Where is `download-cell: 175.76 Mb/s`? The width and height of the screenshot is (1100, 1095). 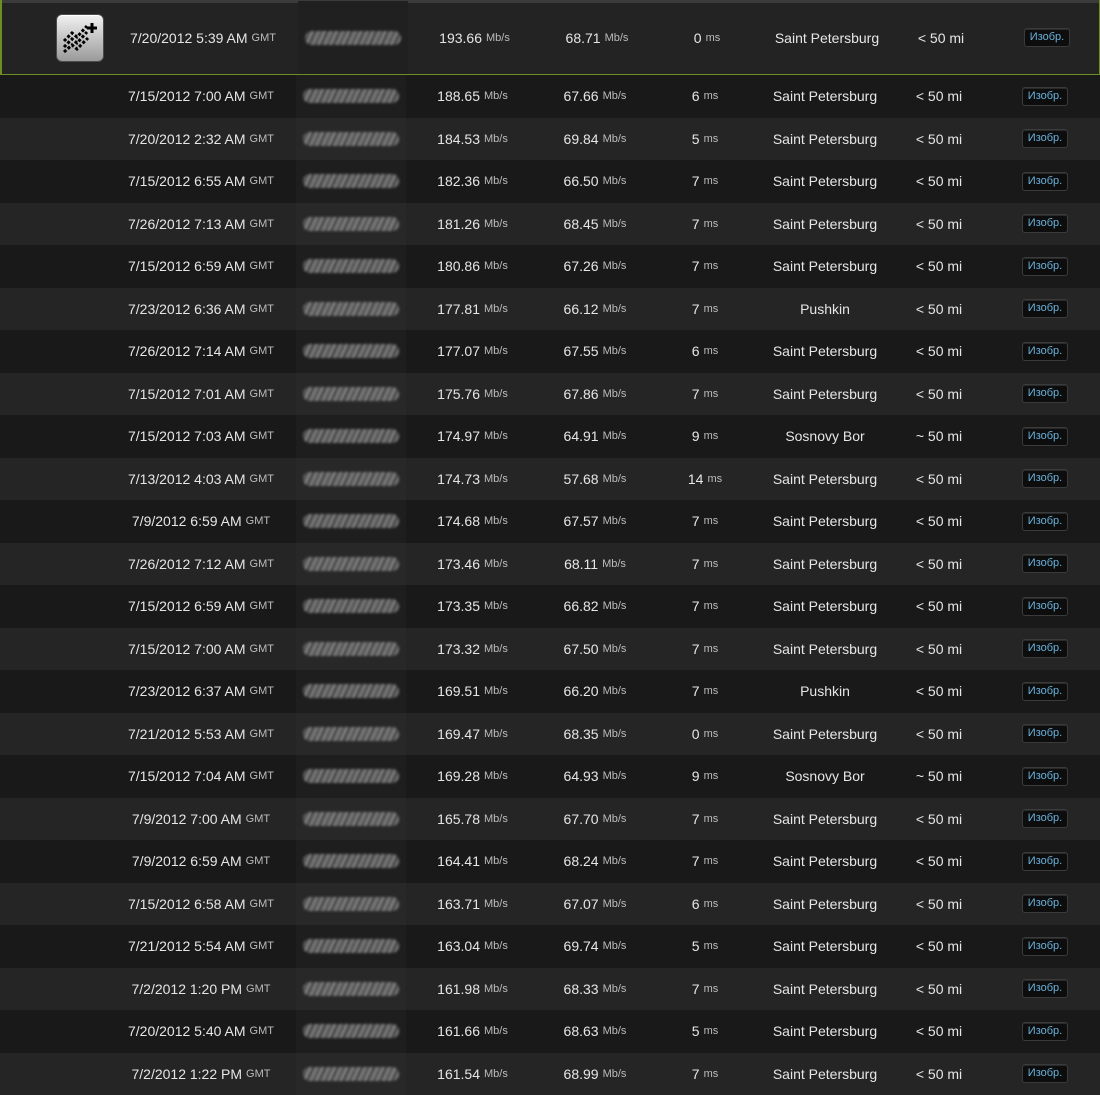
download-cell: 175.76 Mb/s is located at coordinates (472, 394).